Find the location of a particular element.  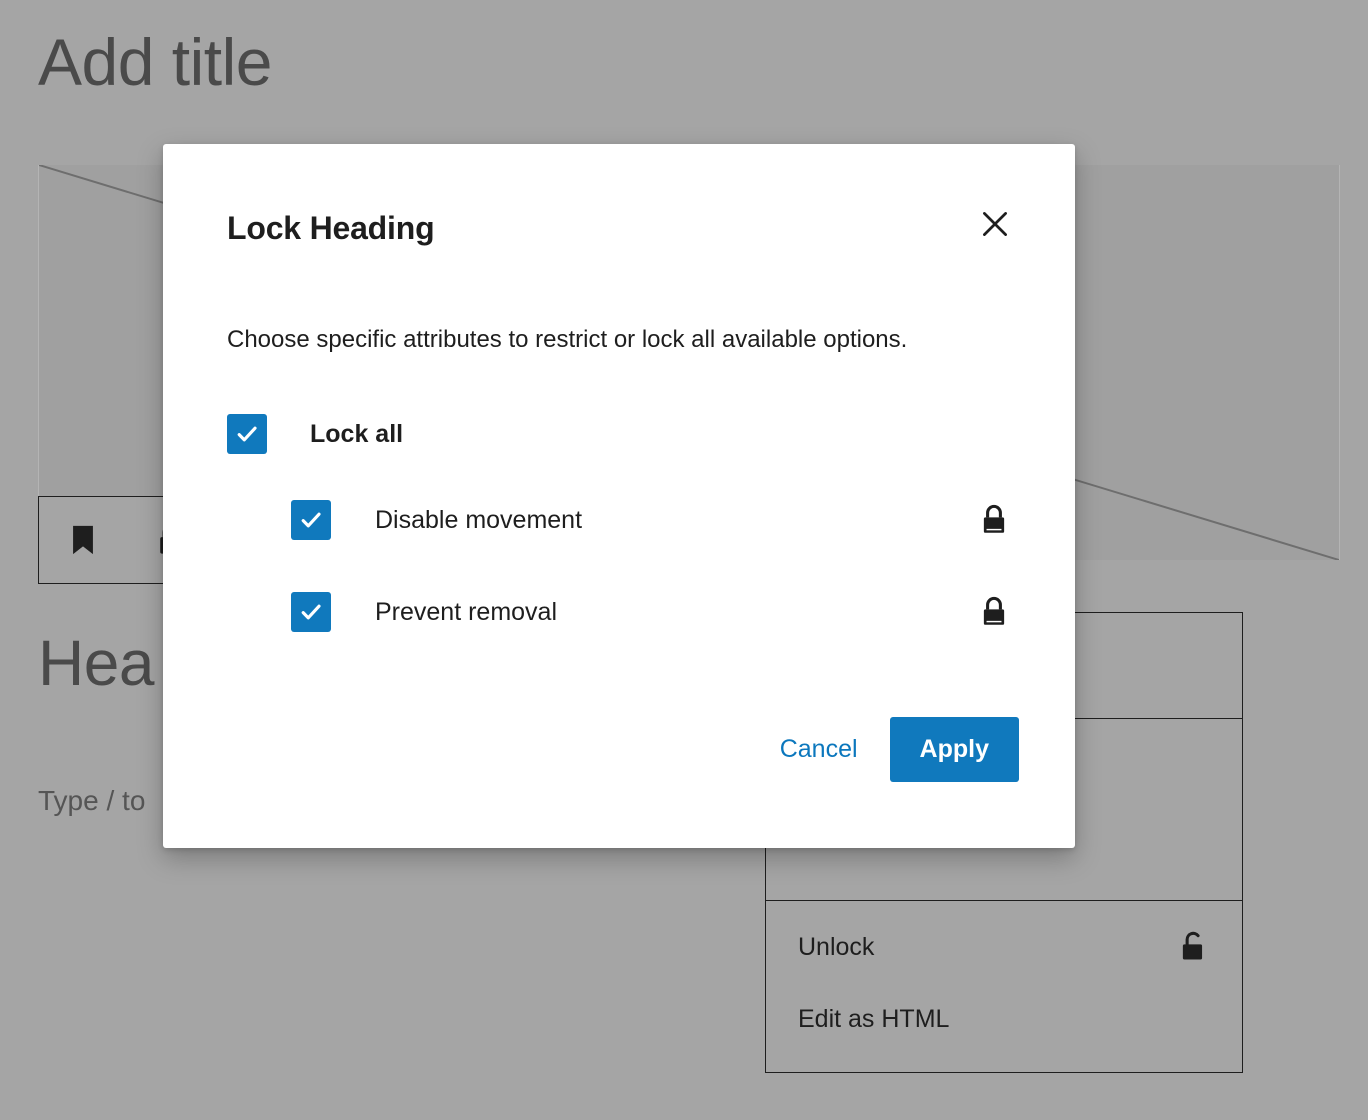

checkbox-prevent-removal is located at coordinates (311, 612).